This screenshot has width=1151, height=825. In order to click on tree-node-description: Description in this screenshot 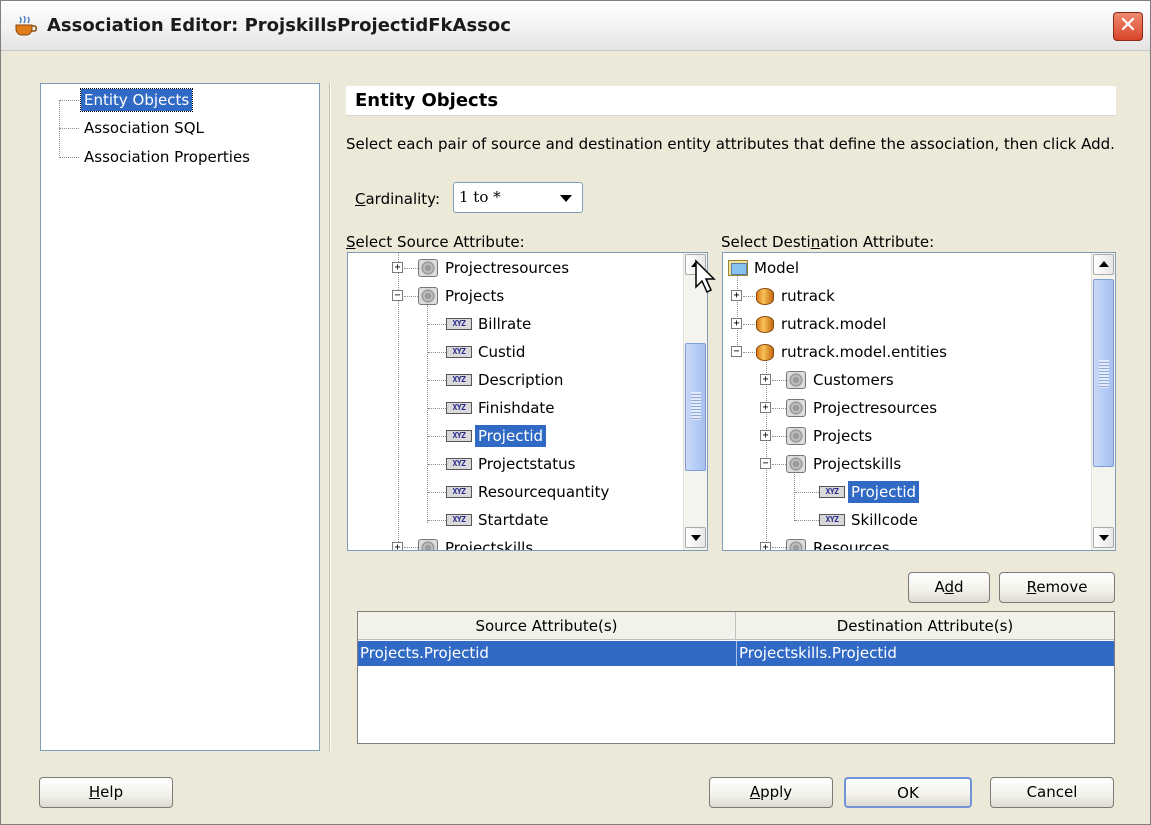, I will do `click(520, 380)`.